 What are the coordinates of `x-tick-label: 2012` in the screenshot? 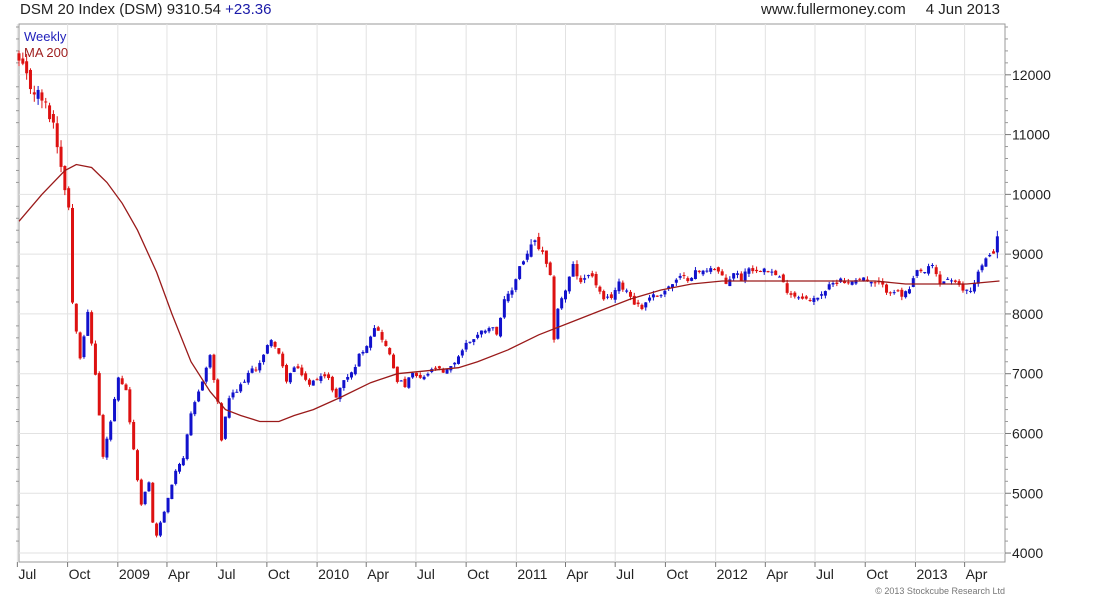 It's located at (732, 574).